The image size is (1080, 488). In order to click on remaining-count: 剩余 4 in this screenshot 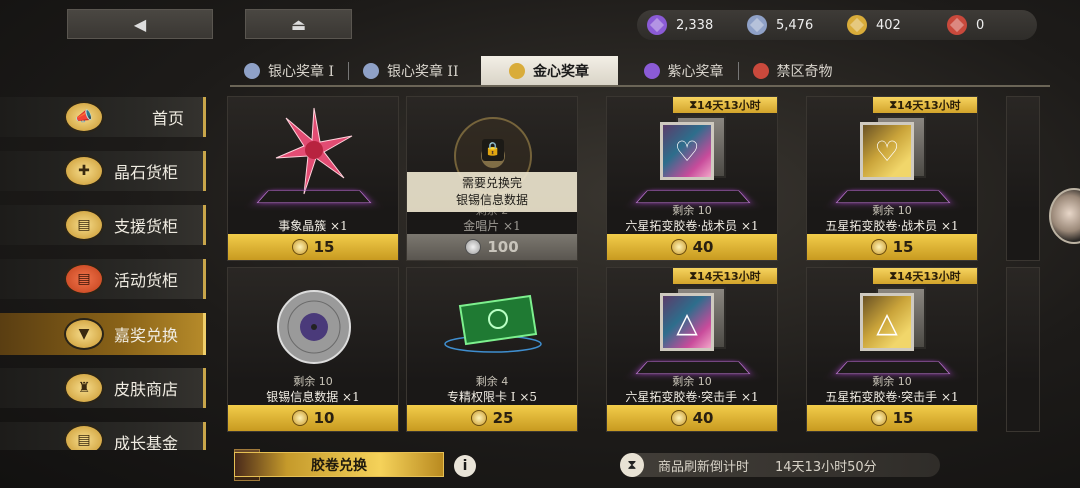, I will do `click(492, 381)`.